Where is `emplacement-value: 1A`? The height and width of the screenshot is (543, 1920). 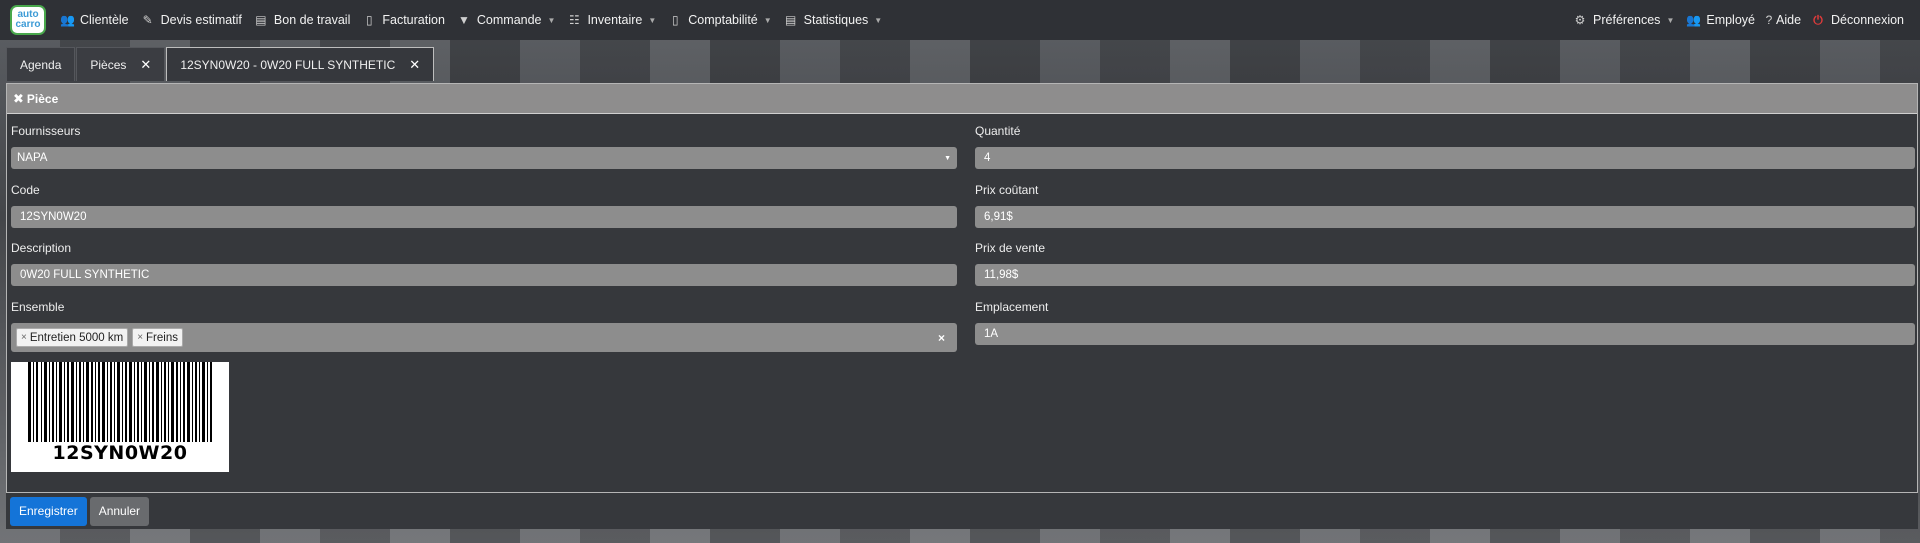
emplacement-value: 1A is located at coordinates (991, 334).